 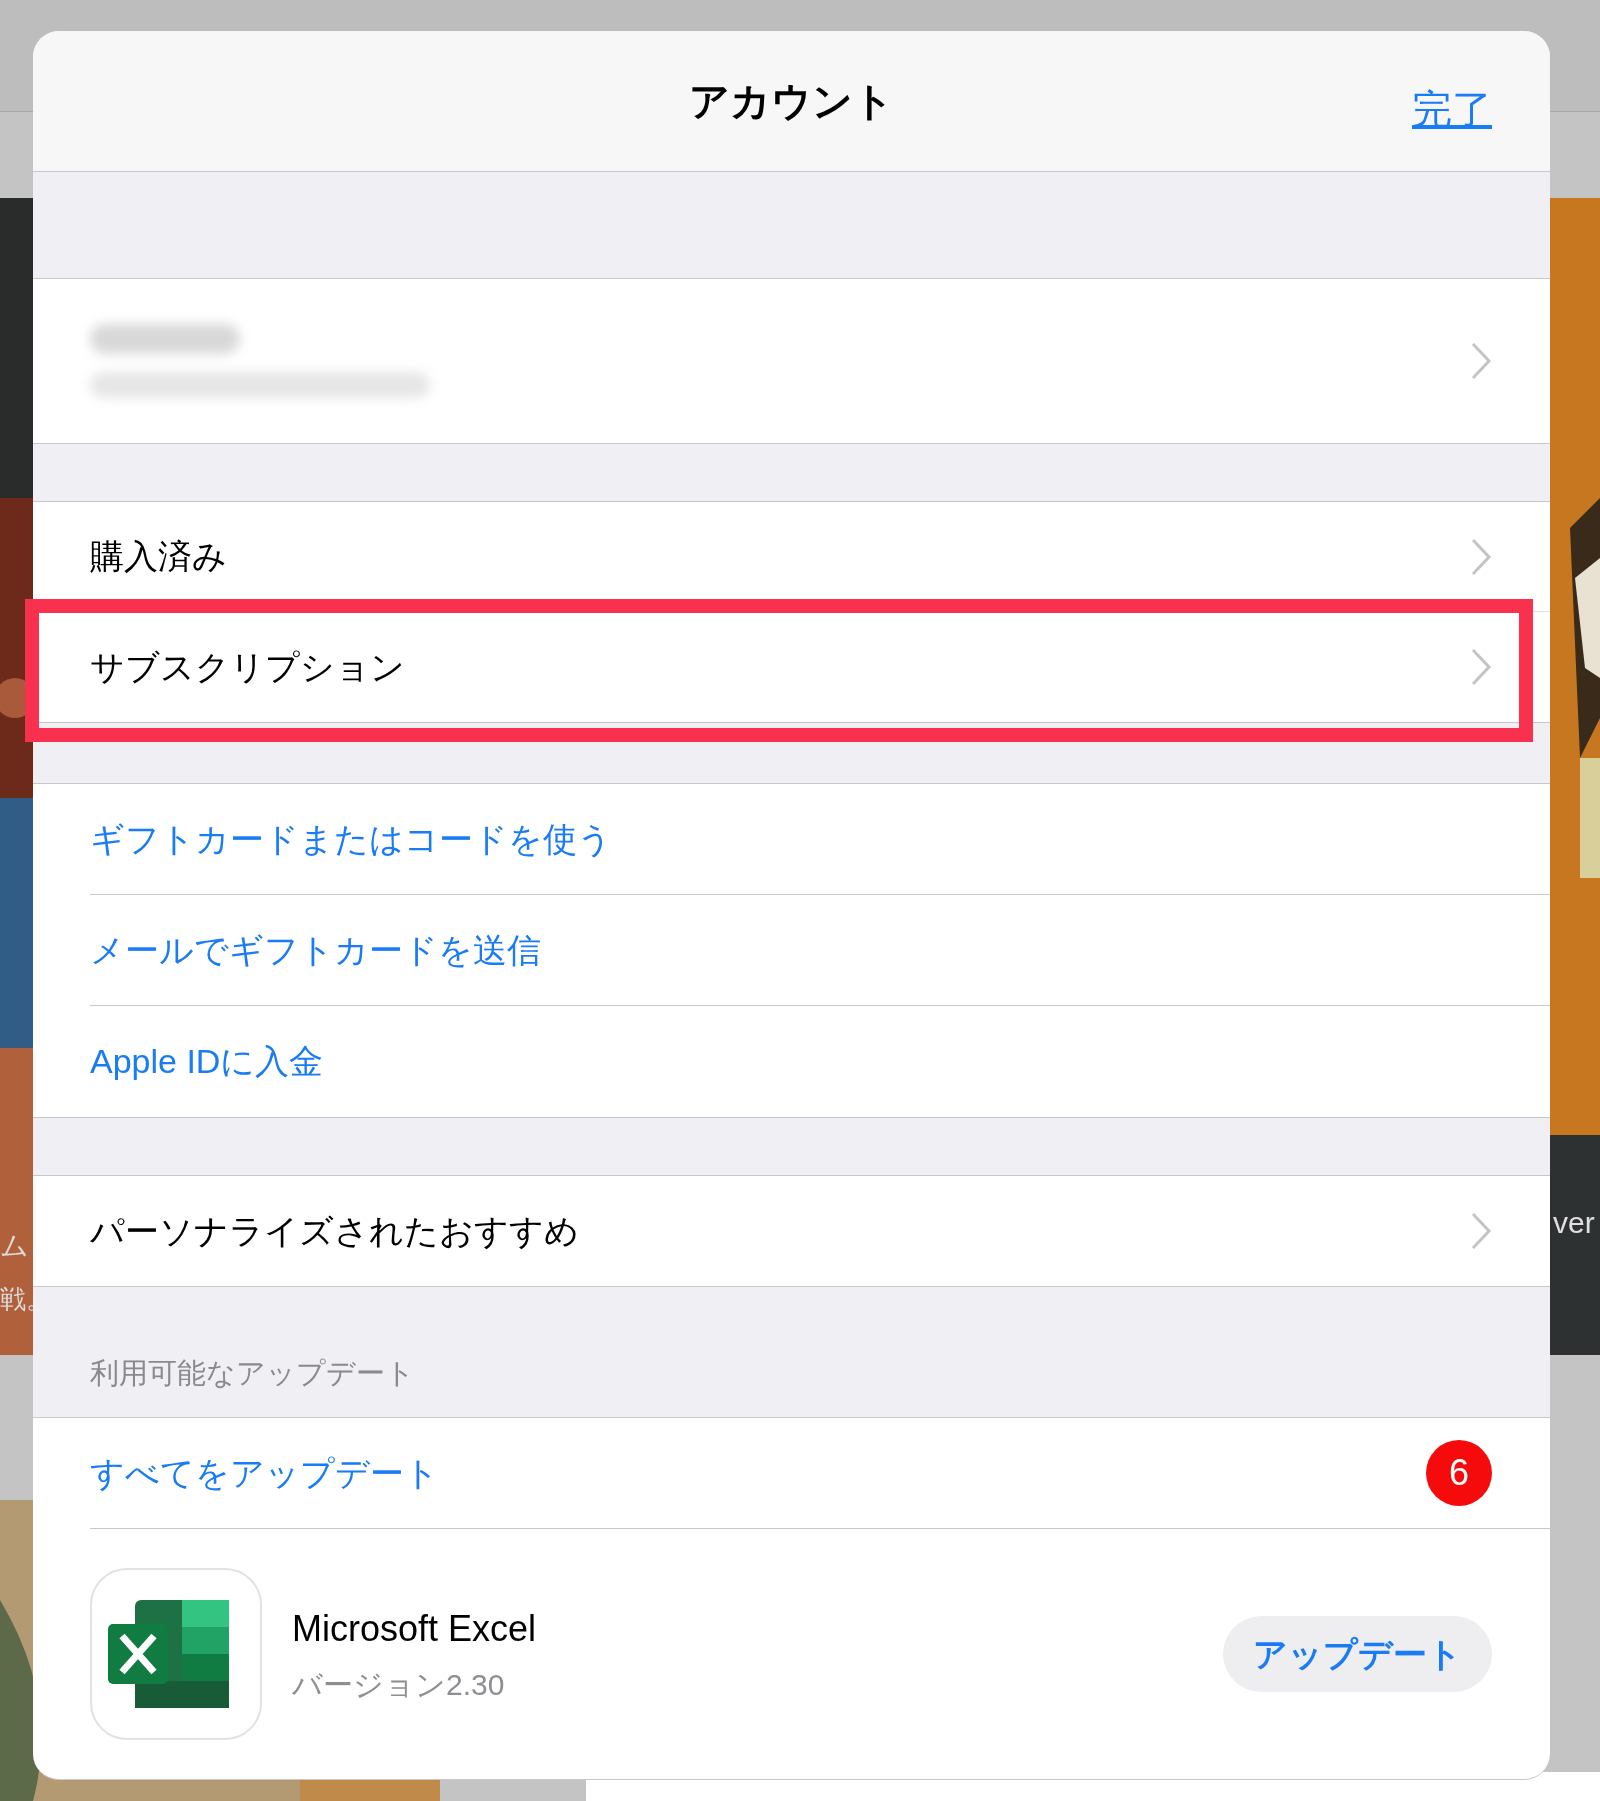 What do you see at coordinates (399, 1684) in the screenshot?
I see `app-version: バージョン2.30` at bounding box center [399, 1684].